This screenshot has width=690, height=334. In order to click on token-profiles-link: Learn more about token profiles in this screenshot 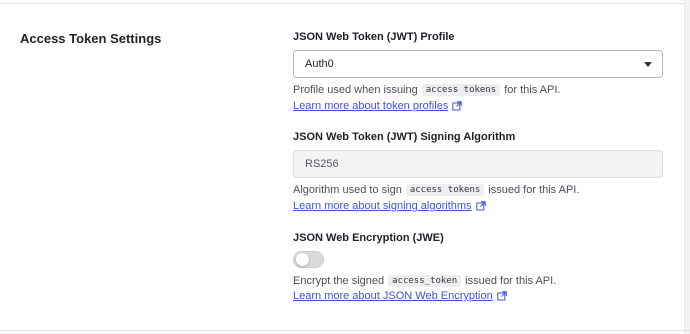, I will do `click(378, 106)`.